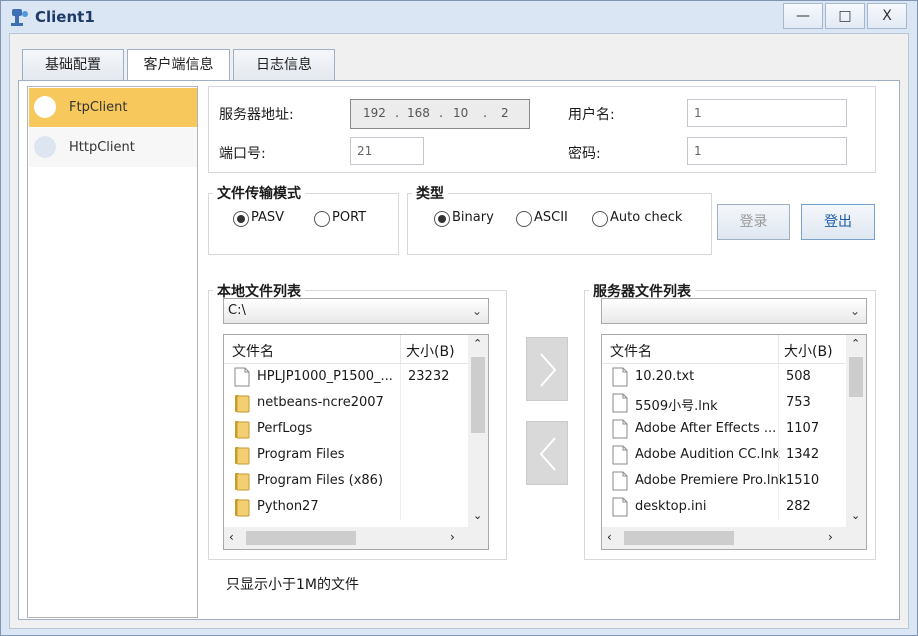 Image resolution: width=918 pixels, height=636 pixels. I want to click on file-row: HPLJP1000_P1500_... 23232, so click(346, 377).